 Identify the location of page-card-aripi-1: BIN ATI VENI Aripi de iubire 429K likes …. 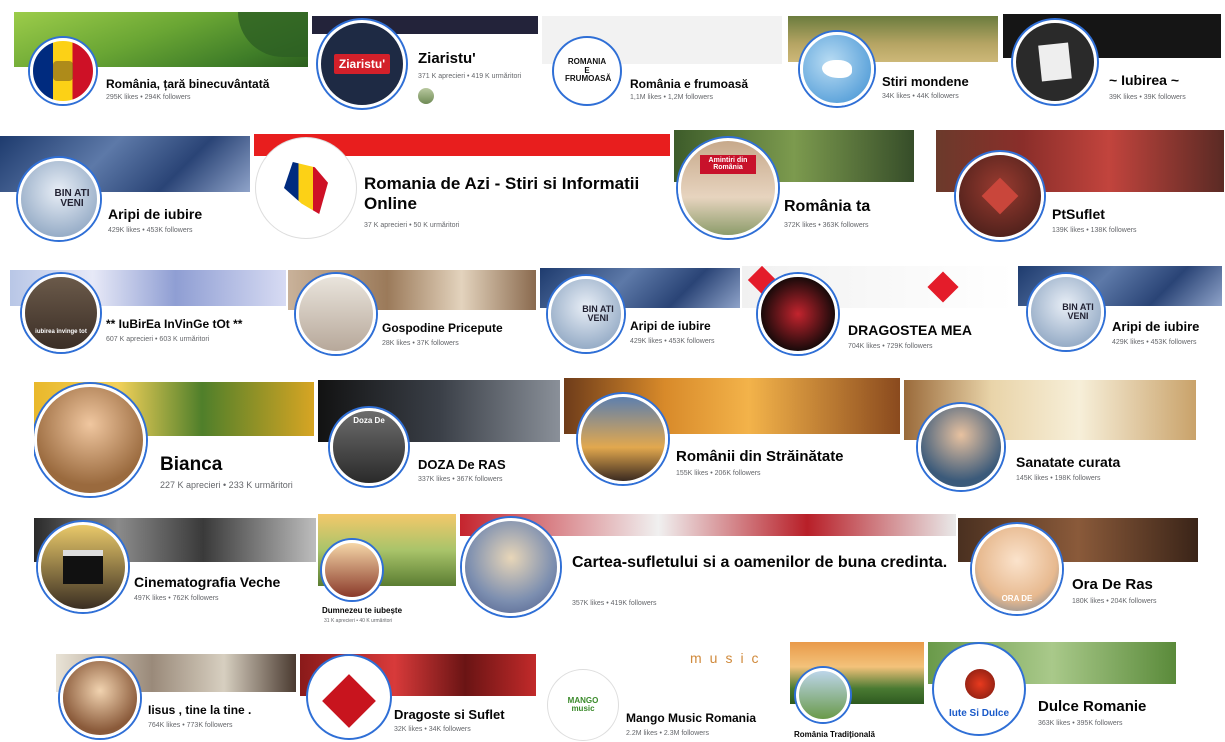
(125, 192).